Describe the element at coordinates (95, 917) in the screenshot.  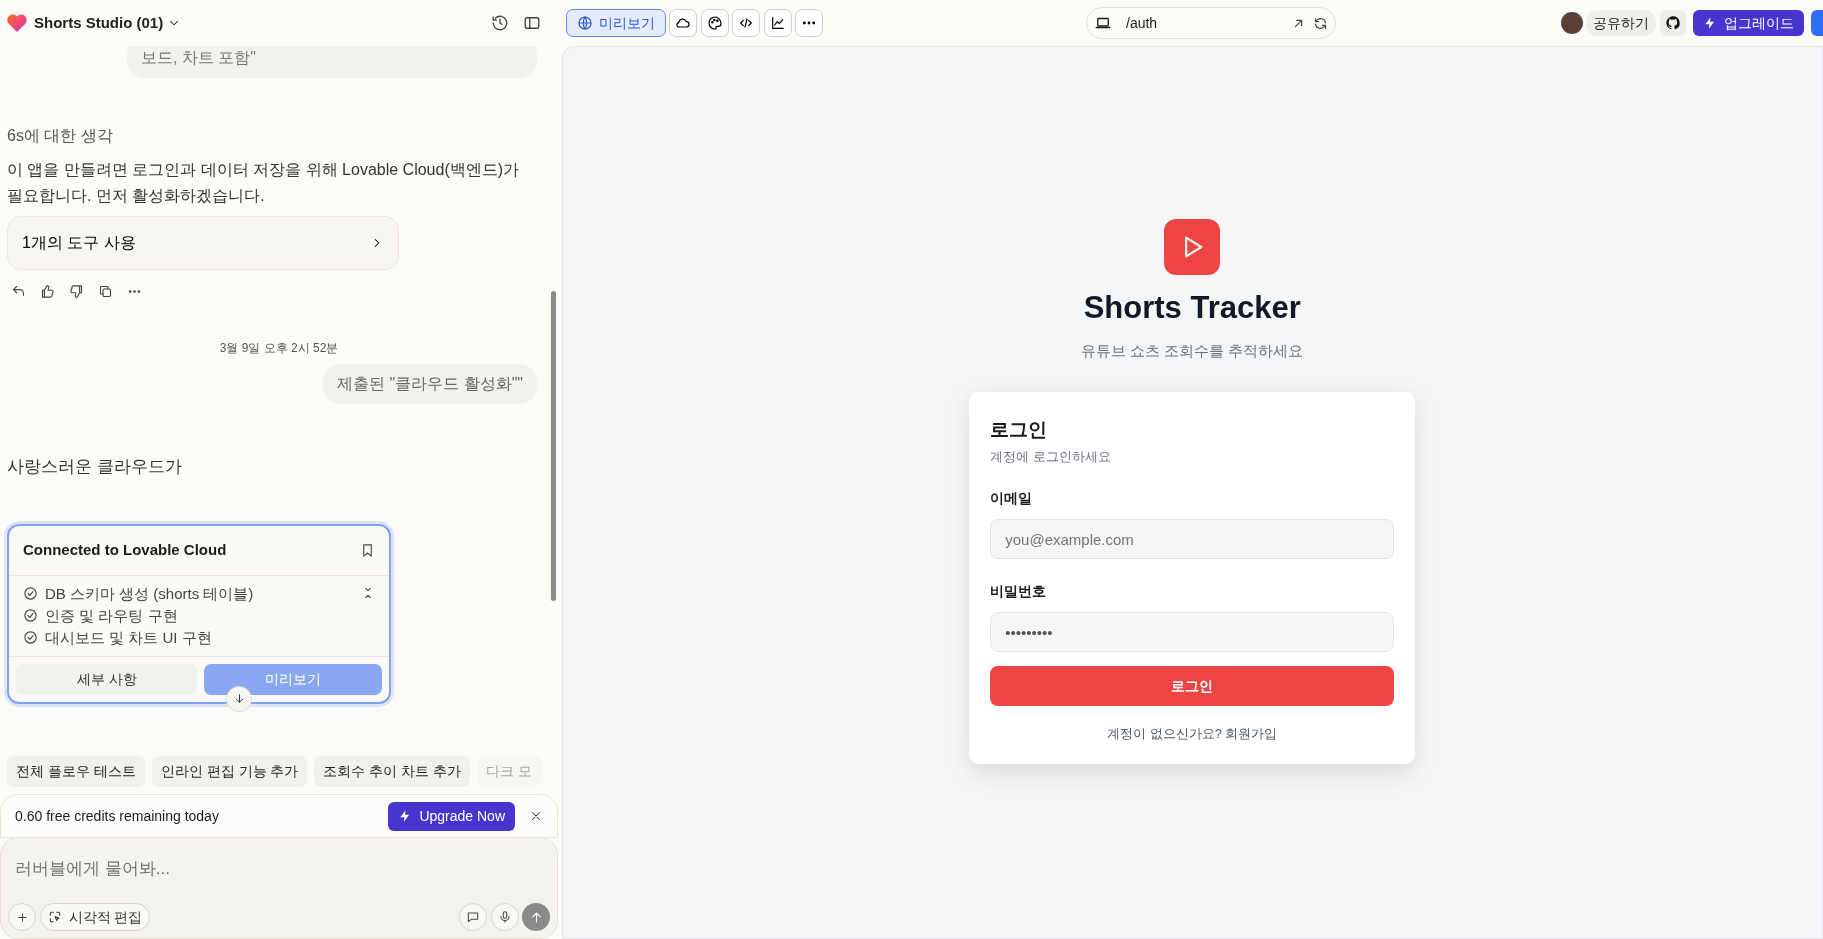
I see `visual-edit-button: 시각적 편집` at that location.